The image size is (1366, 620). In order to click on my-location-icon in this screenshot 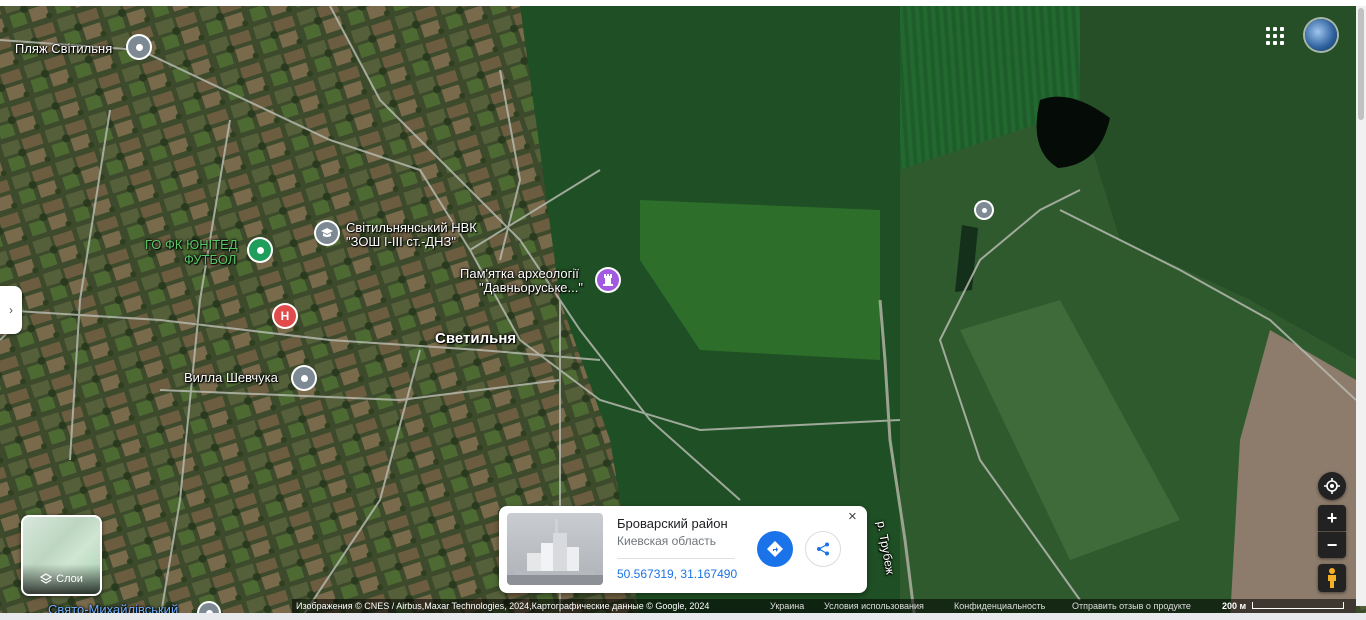, I will do `click(1332, 486)`.